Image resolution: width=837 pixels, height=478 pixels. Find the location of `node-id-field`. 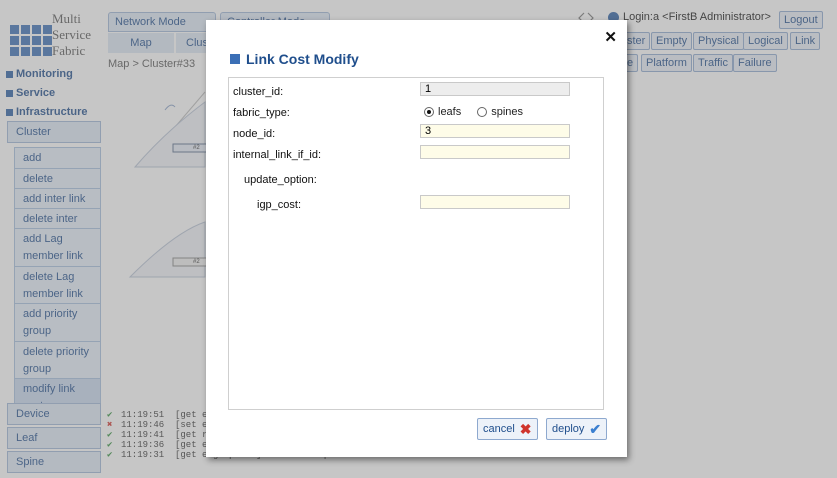

node-id-field is located at coordinates (495, 131).